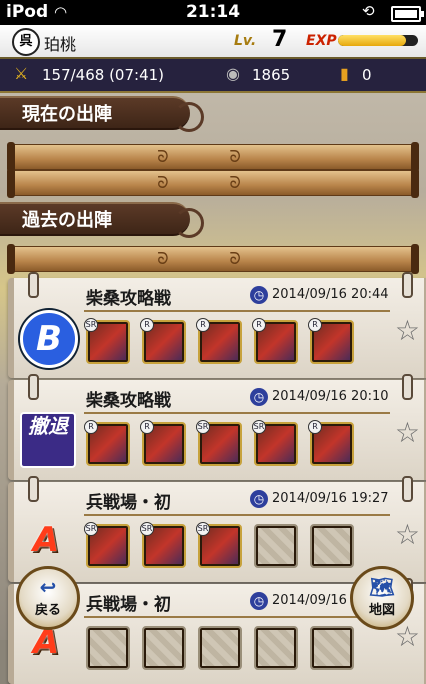 This screenshot has width=426, height=684. I want to click on battle-date: 2014/09/16 19:27, so click(330, 498).